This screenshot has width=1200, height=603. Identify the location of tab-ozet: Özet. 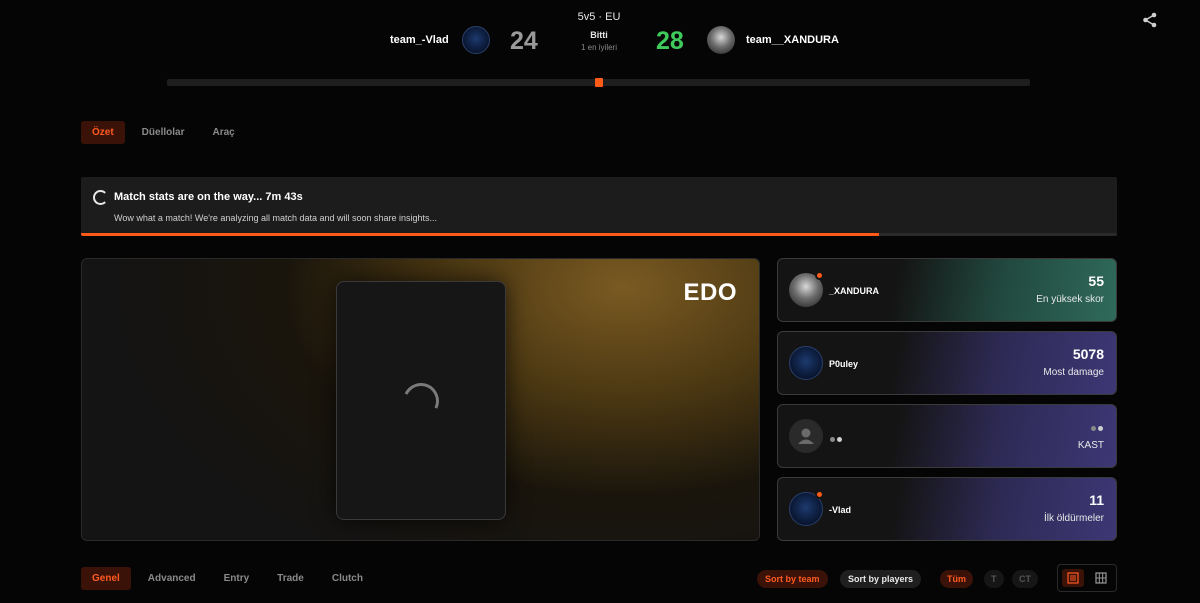
(103, 132).